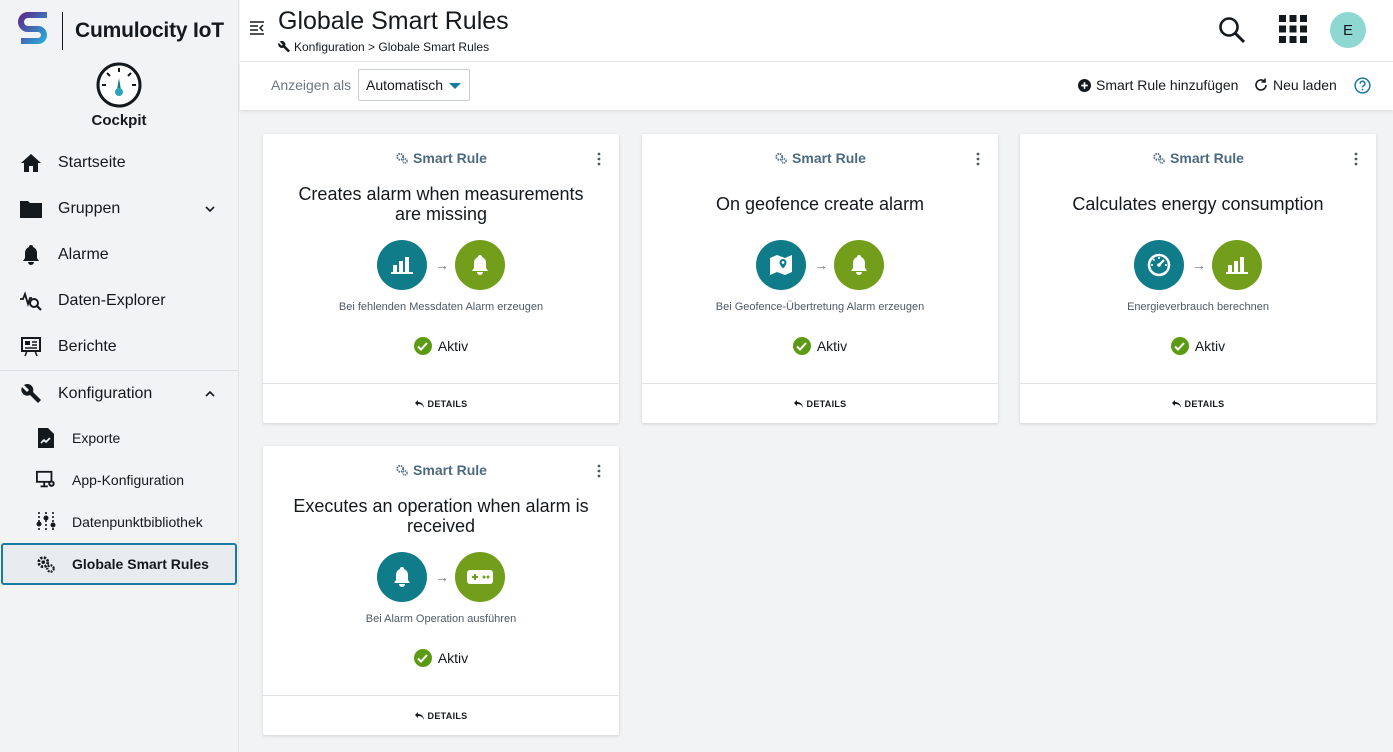 Image resolution: width=1393 pixels, height=752 pixels. I want to click on view-mode-label: Anzeigen als, so click(311, 85).